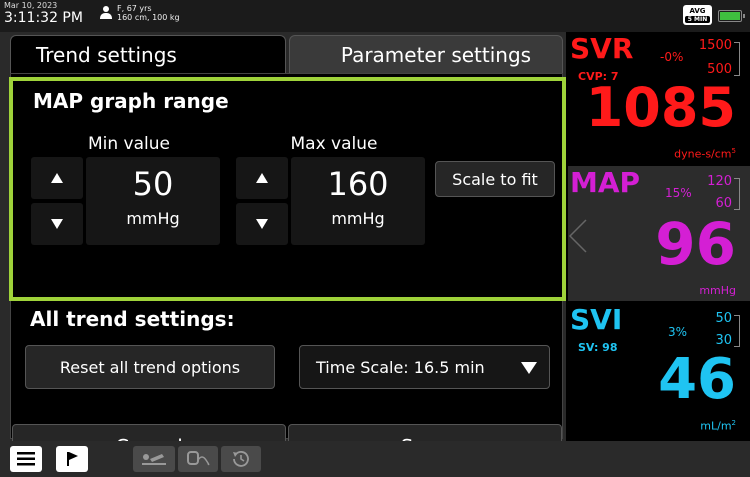 This screenshot has width=750, height=477. I want to click on tab-parameter-settings: Parameter settings, so click(426, 54).